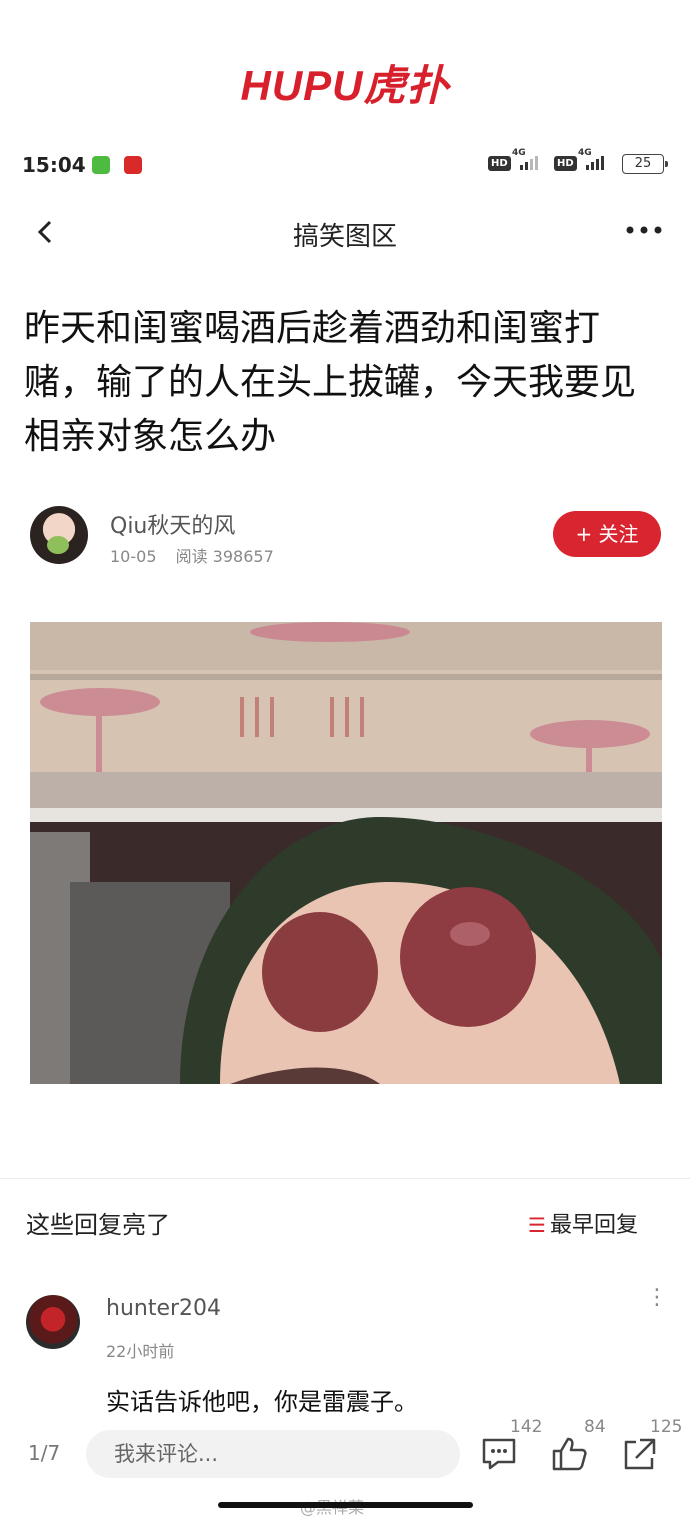  What do you see at coordinates (537, 1225) in the screenshot?
I see `sort-icon: ☰` at bounding box center [537, 1225].